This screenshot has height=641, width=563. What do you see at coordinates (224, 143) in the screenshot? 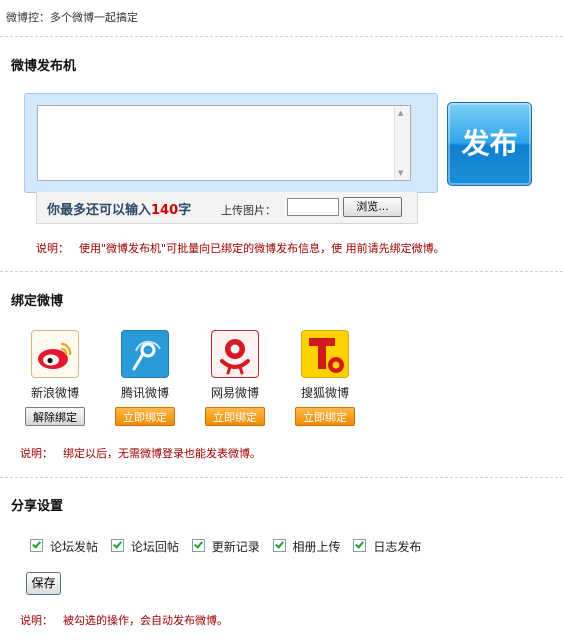
I see `weibo-text-input: ▲ ▼` at bounding box center [224, 143].